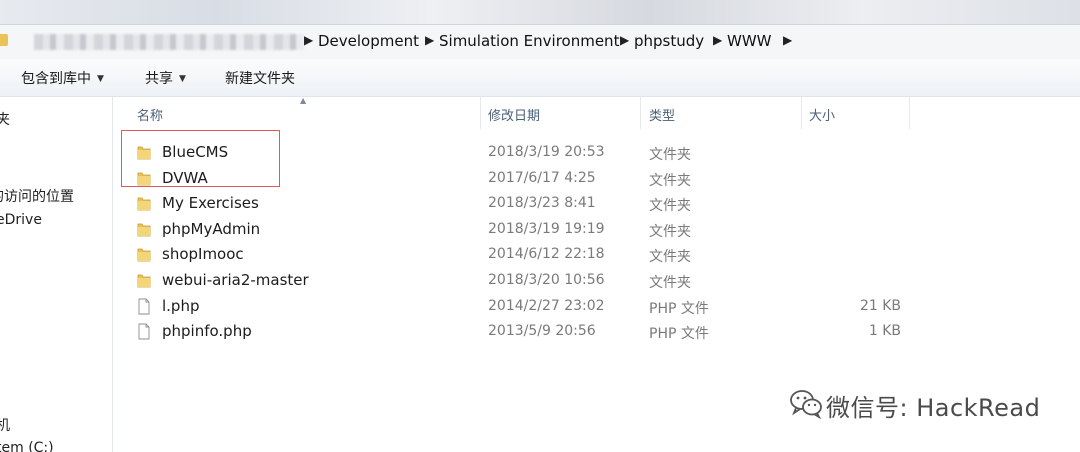 The height and width of the screenshot is (452, 1080). What do you see at coordinates (546, 152) in the screenshot?
I see `file-modified: 2018/3/19 20:53` at bounding box center [546, 152].